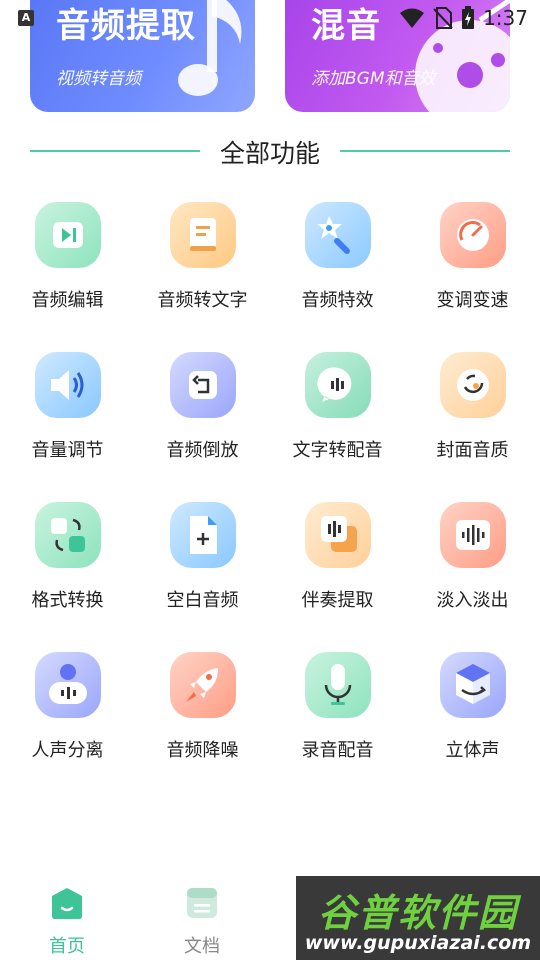 This screenshot has height=960, width=540. Describe the element at coordinates (473, 235) in the screenshot. I see `speedometer-icon` at that location.